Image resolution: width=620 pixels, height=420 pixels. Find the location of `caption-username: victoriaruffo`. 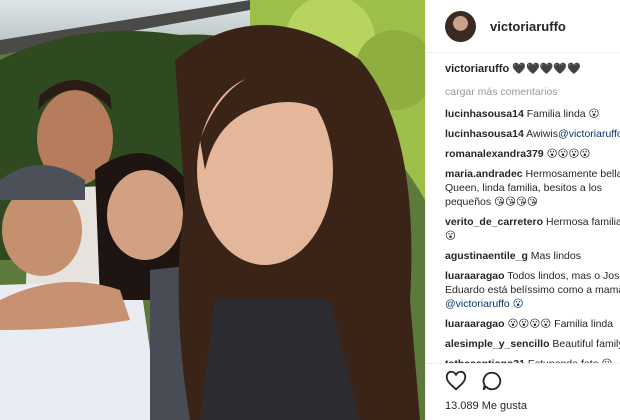

caption-username: victoriaruffo is located at coordinates (477, 69).